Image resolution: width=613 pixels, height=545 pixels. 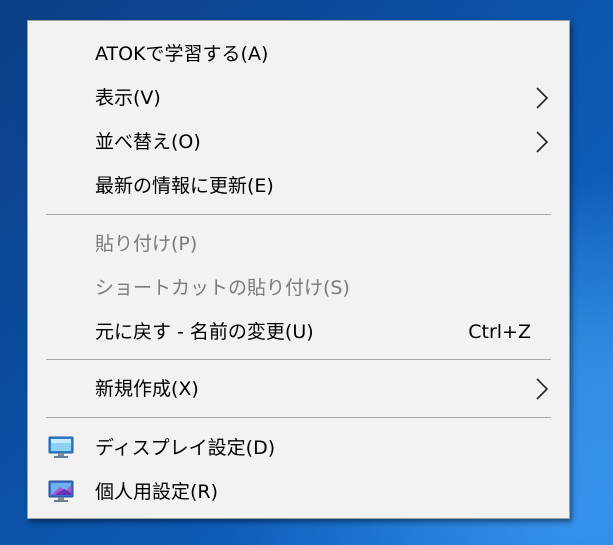 What do you see at coordinates (298, 448) in the screenshot?
I see `menu-item-display-settings: ディスプレイ設定(D)` at bounding box center [298, 448].